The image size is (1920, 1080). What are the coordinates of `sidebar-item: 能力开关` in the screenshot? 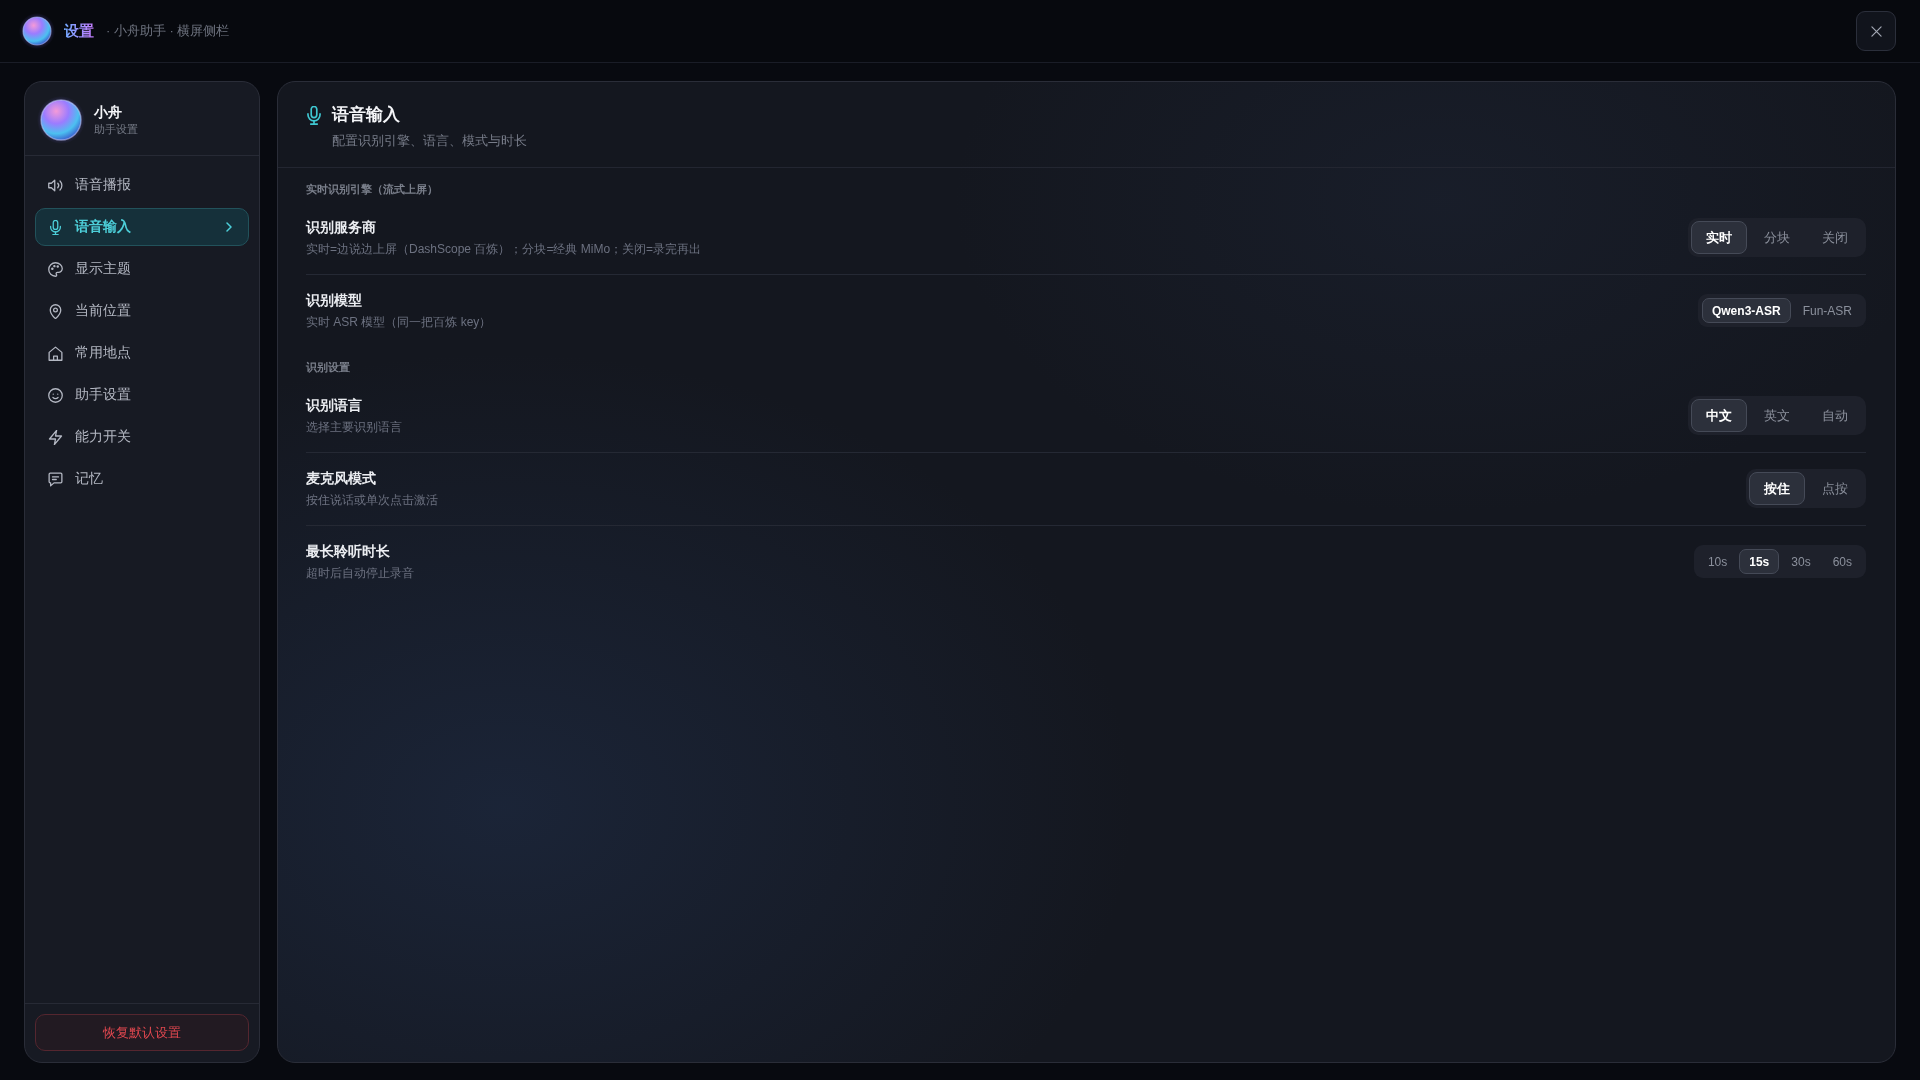 It's located at (142, 437).